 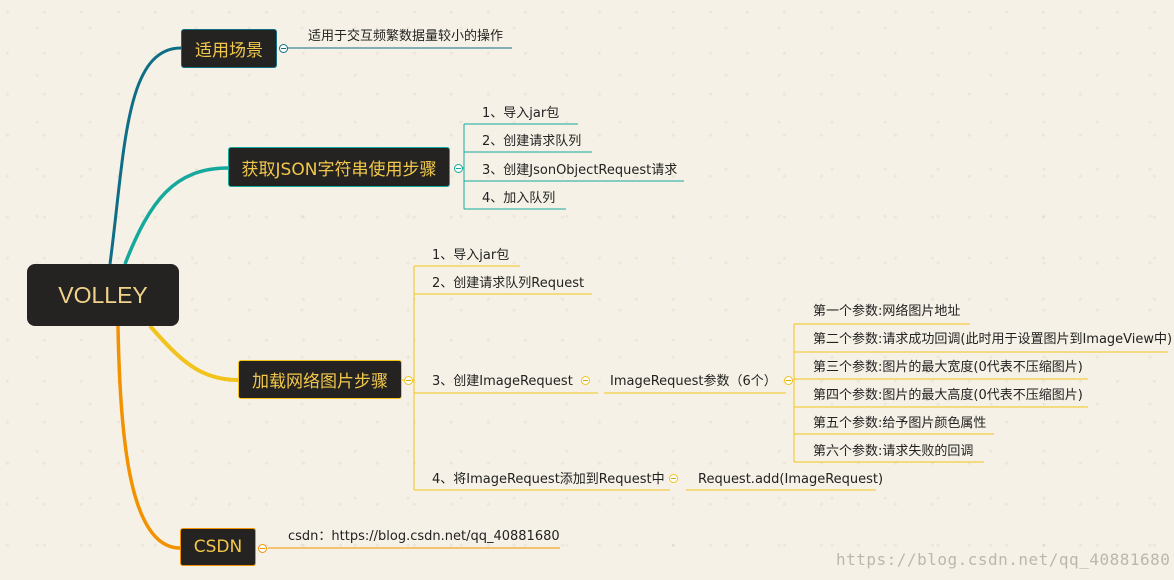 I want to click on param-3: 第三个参数:图片的最大宽度(0代表不压缩图片), so click(x=948, y=368).